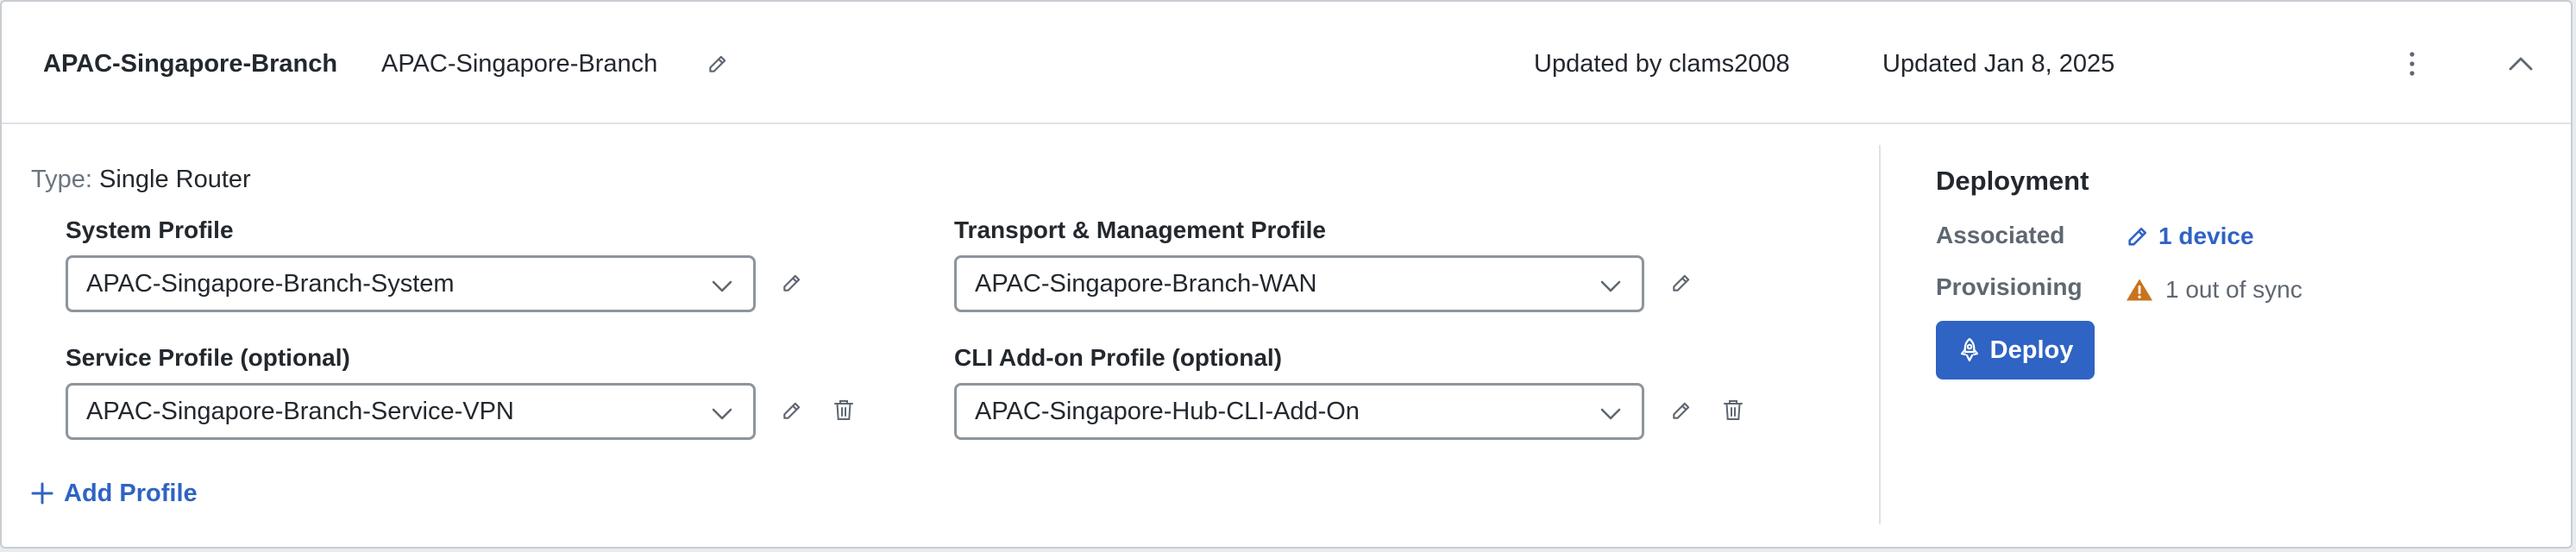  I want to click on cli-profile-value: APAC-Singapore-Hub-CLI-Add-On, so click(1167, 411).